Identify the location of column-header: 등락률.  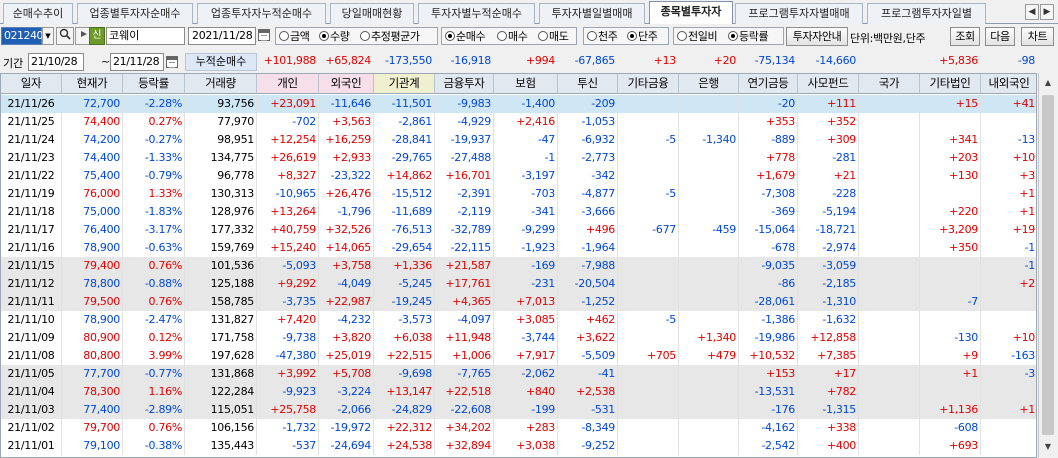
(154, 84).